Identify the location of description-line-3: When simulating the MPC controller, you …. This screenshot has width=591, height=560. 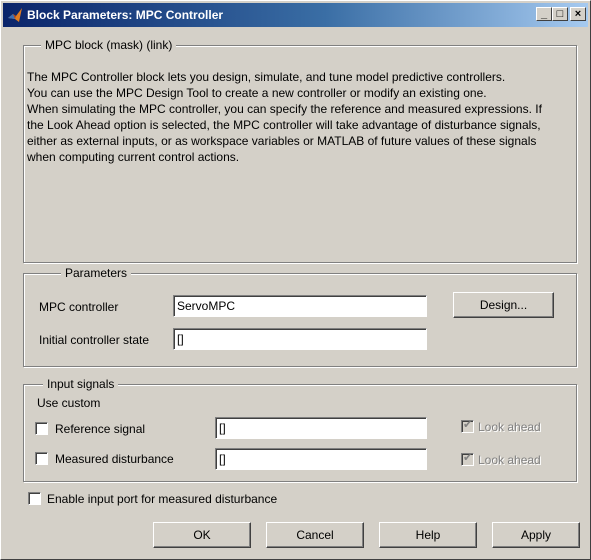
(284, 133).